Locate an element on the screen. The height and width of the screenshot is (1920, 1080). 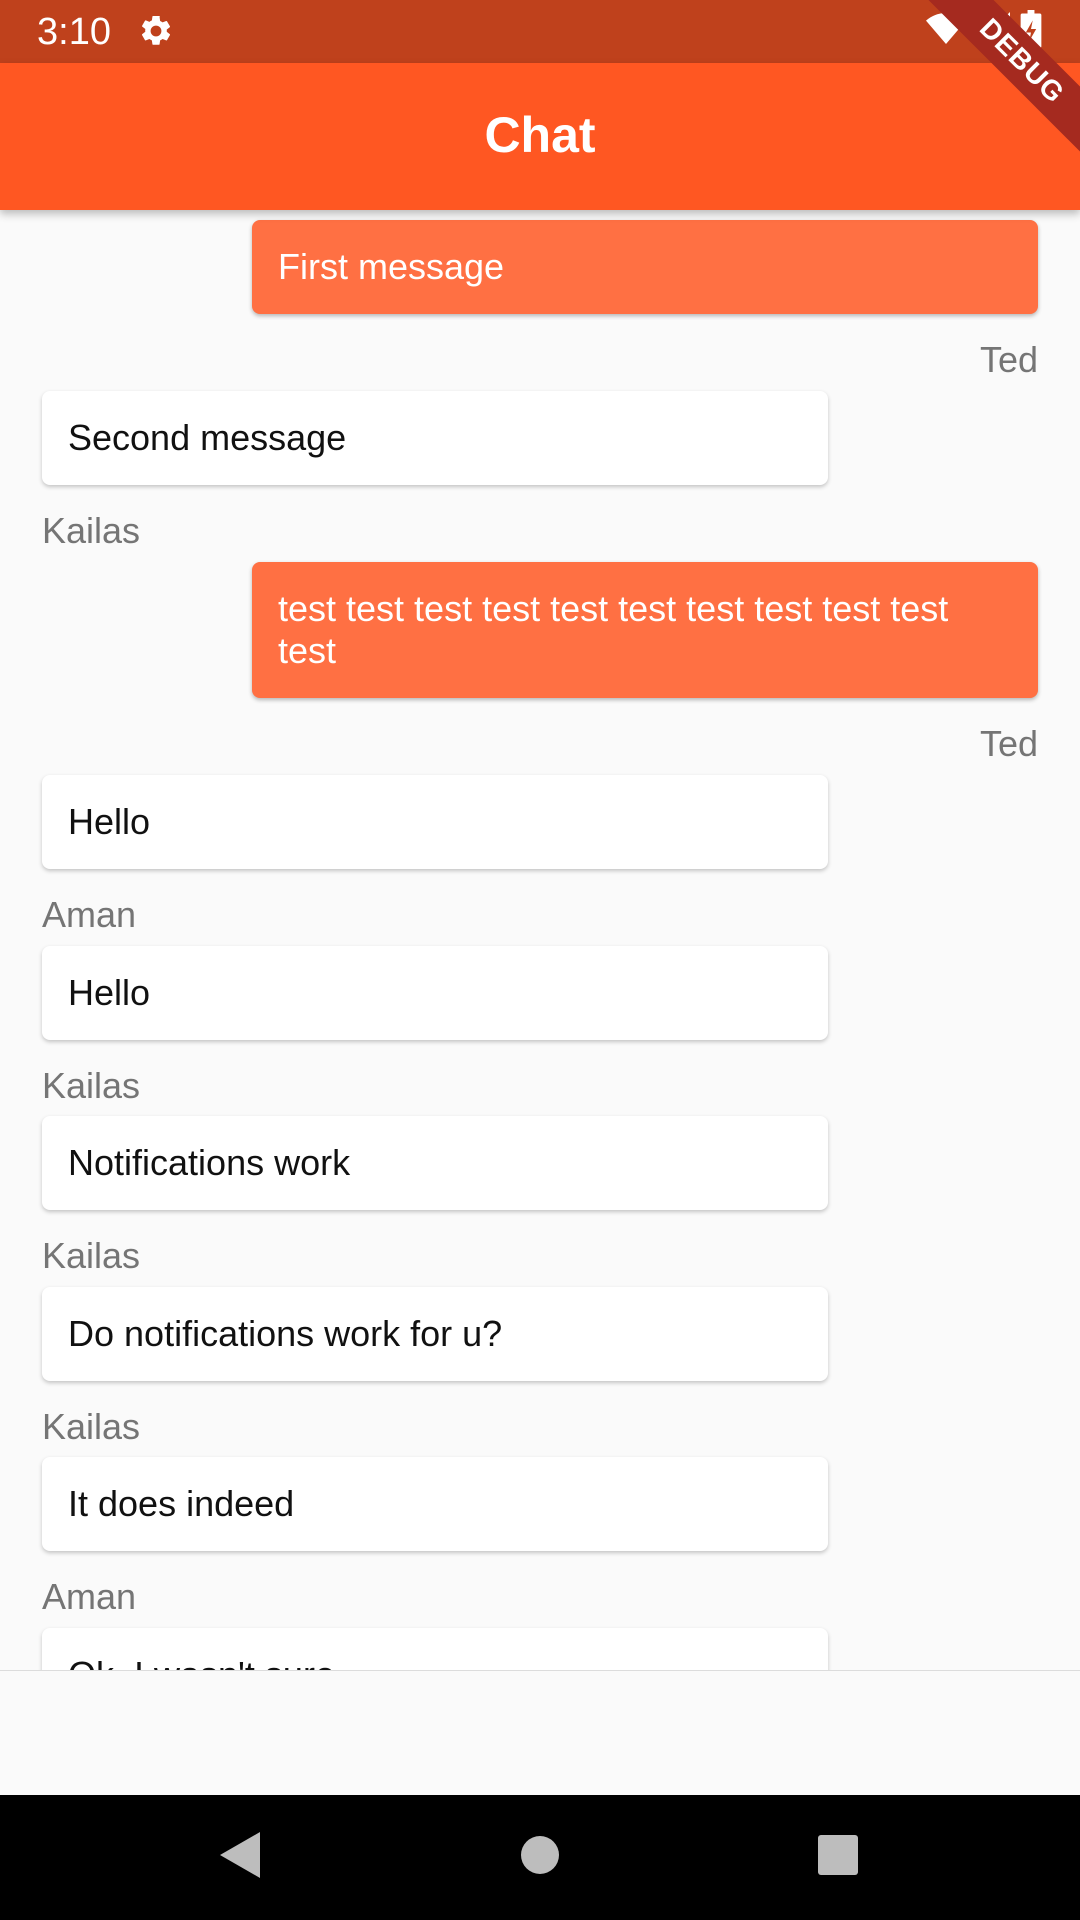
message-bubble-other: Notifications work is located at coordinates (435, 1163).